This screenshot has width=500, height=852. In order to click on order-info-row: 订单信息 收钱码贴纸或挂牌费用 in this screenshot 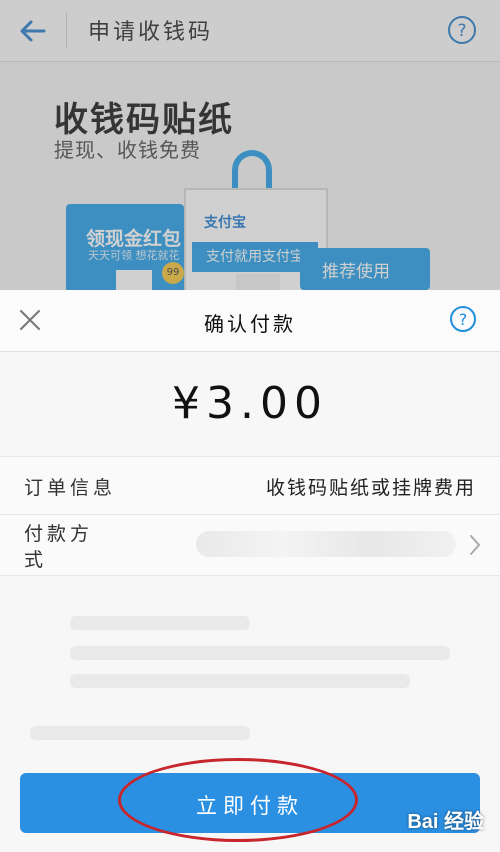, I will do `click(250, 485)`.